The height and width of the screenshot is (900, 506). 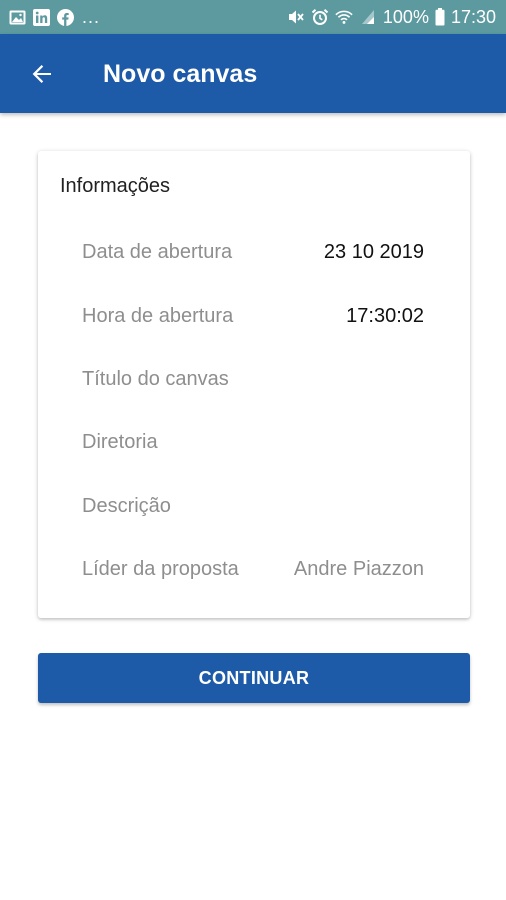 I want to click on page-title: Novo canvas, so click(x=180, y=74).